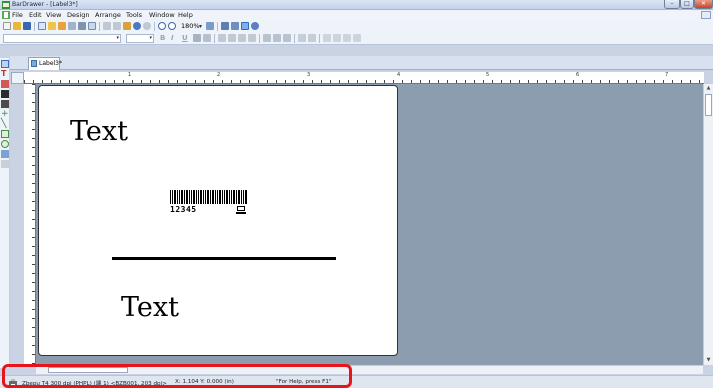  I want to click on database-icon, so click(52, 26).